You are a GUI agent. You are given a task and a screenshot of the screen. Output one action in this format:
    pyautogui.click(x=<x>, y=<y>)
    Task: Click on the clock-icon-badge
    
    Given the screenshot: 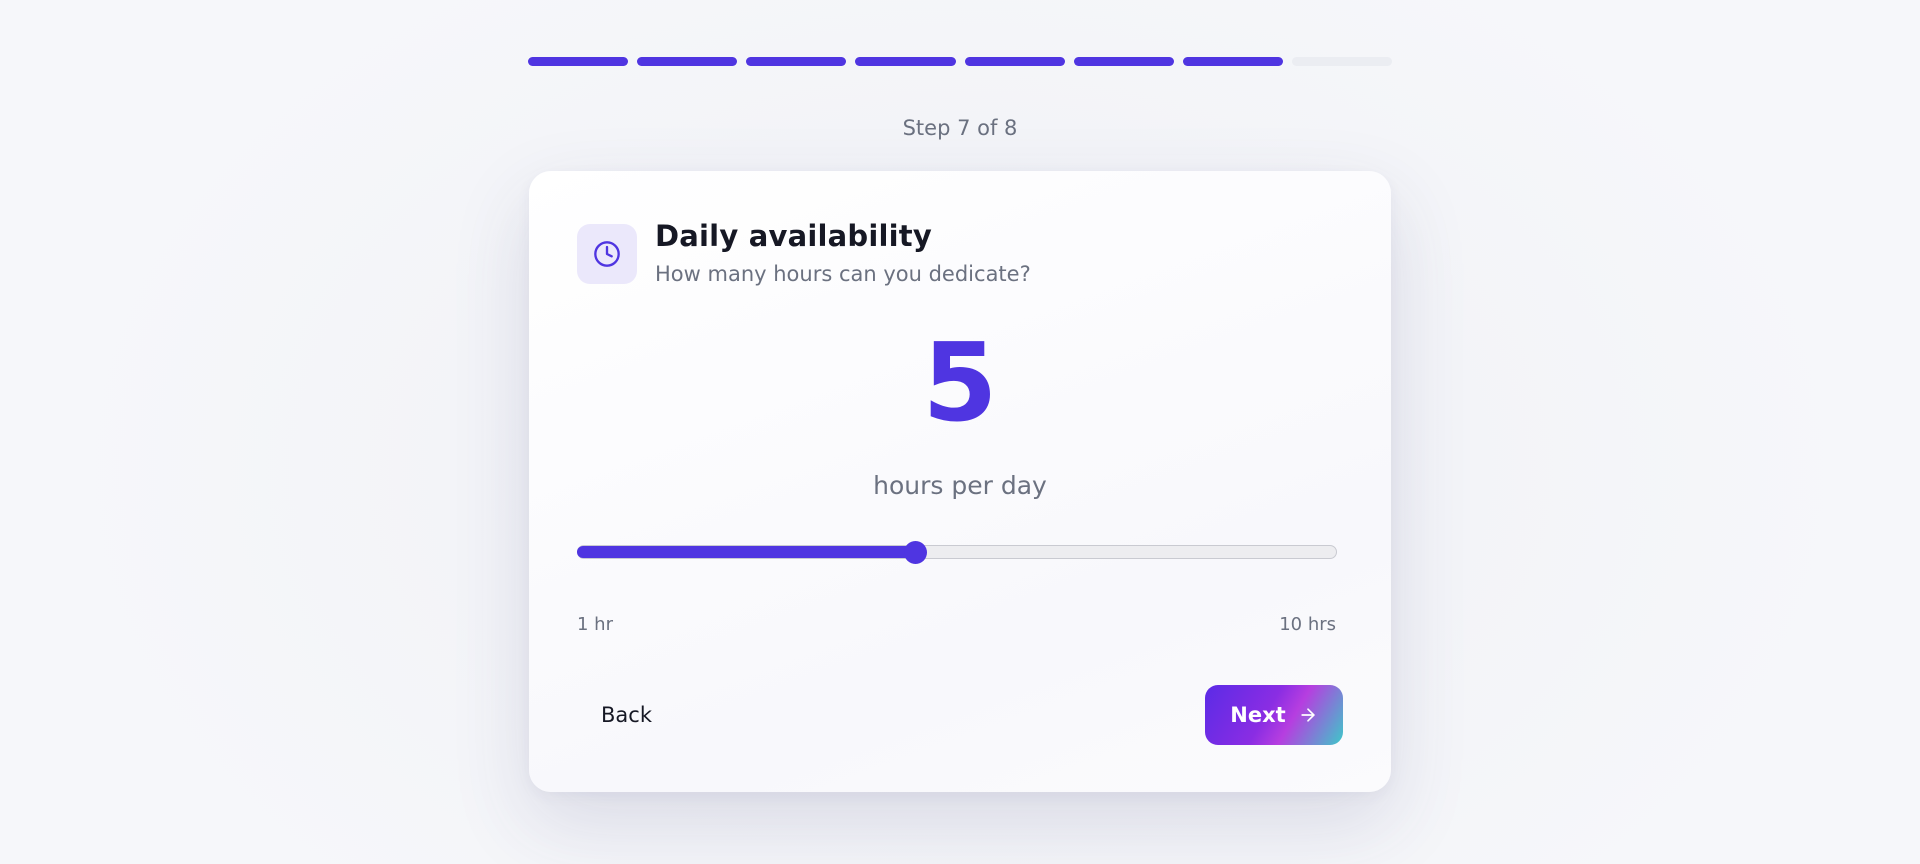 What is the action you would take?
    pyautogui.click(x=607, y=254)
    